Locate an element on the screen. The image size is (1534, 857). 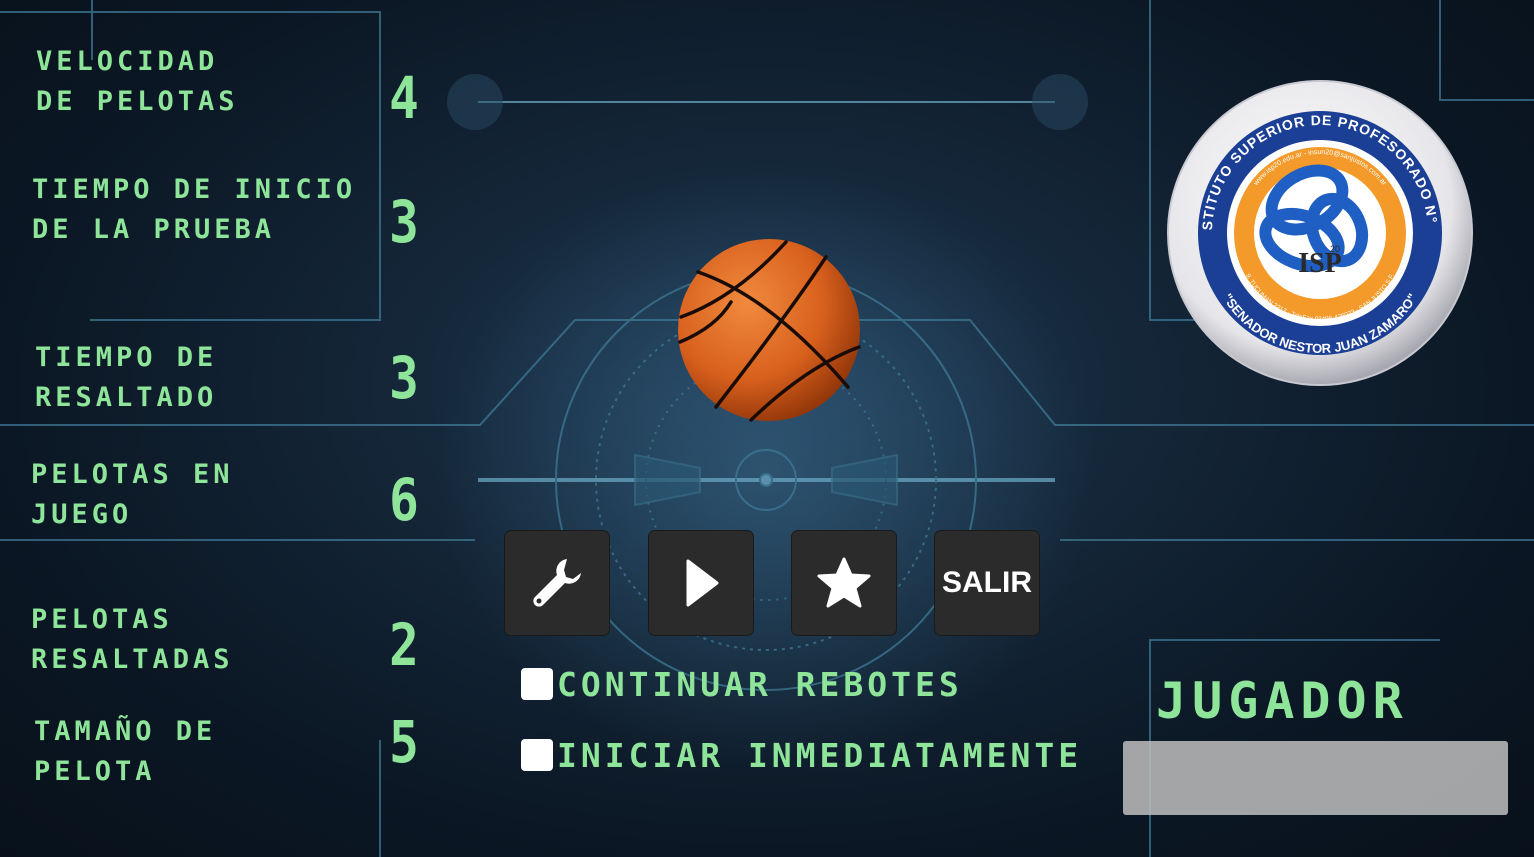
star-icon is located at coordinates (844, 582).